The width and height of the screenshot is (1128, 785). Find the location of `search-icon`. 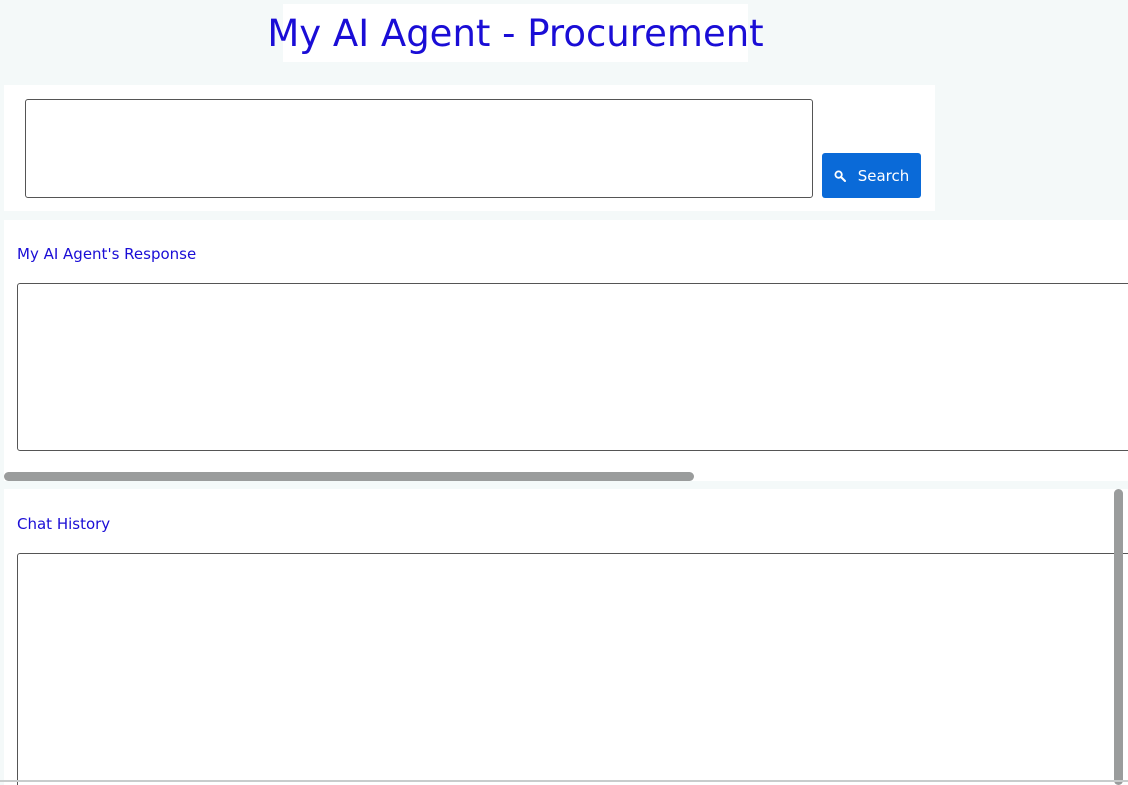

search-icon is located at coordinates (840, 175).